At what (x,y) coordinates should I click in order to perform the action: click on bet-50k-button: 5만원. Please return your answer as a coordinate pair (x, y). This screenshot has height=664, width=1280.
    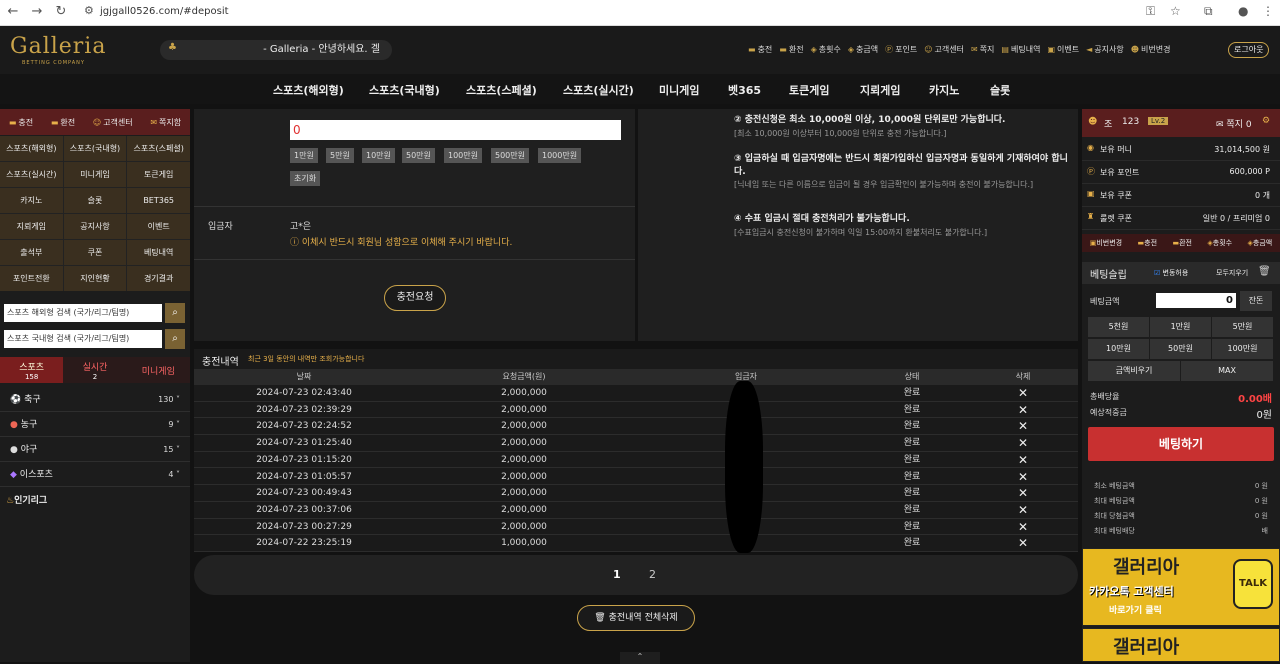
    Looking at the image, I should click on (1242, 327).